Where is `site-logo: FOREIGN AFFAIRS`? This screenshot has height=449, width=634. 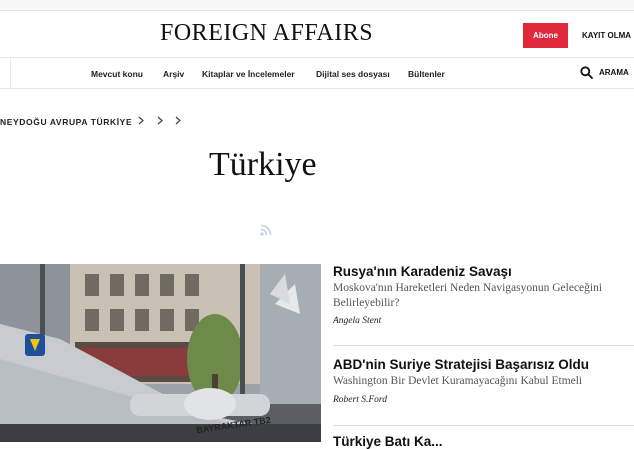 site-logo: FOREIGN AFFAIRS is located at coordinates (266, 33).